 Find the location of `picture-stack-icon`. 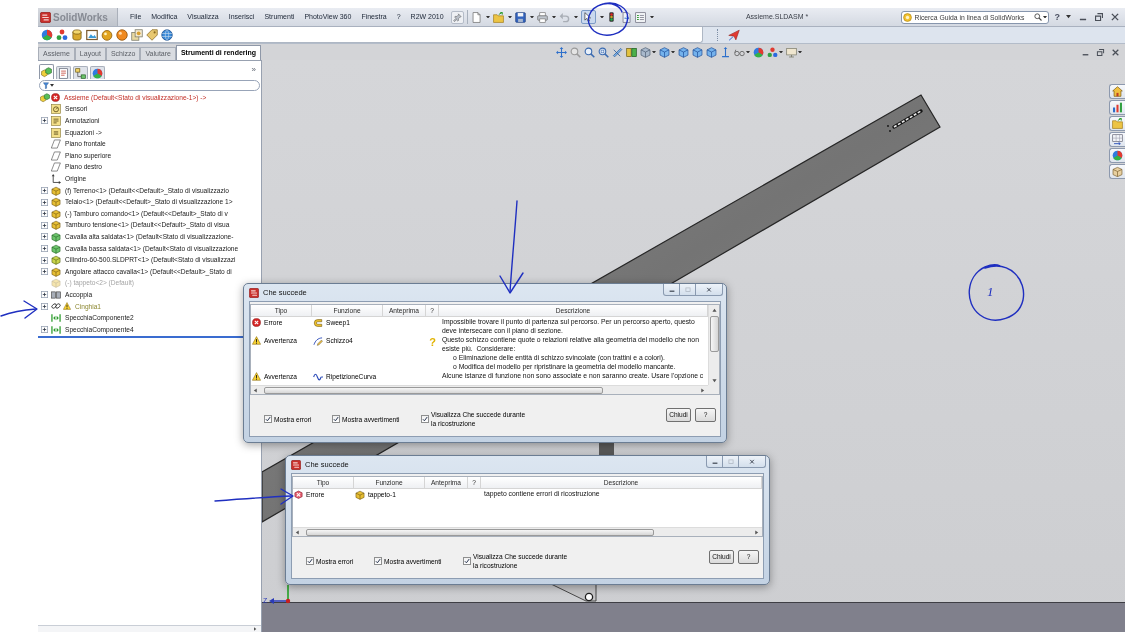

picture-stack-icon is located at coordinates (137, 34).